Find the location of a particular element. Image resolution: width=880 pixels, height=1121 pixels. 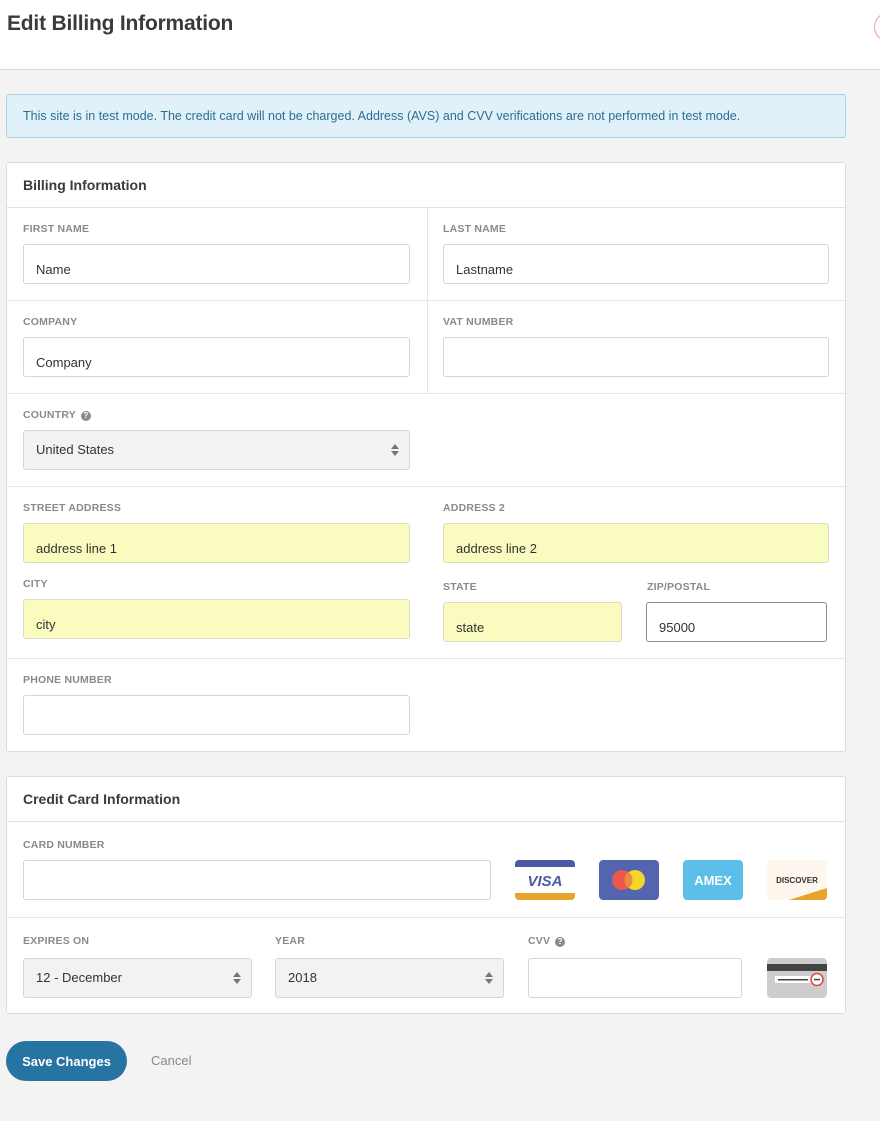

cvv-input is located at coordinates (635, 978).